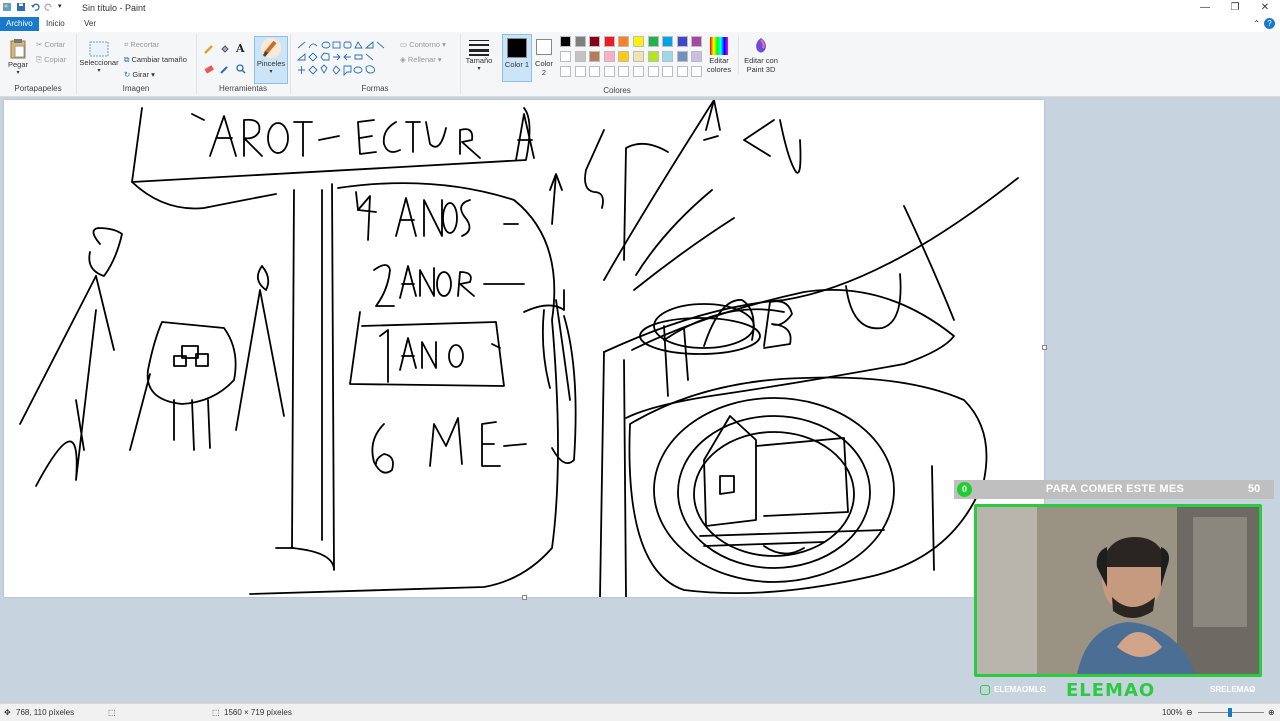  I want to click on group-tools: A Pinceles ▾ Herramientas, so click(243, 64).